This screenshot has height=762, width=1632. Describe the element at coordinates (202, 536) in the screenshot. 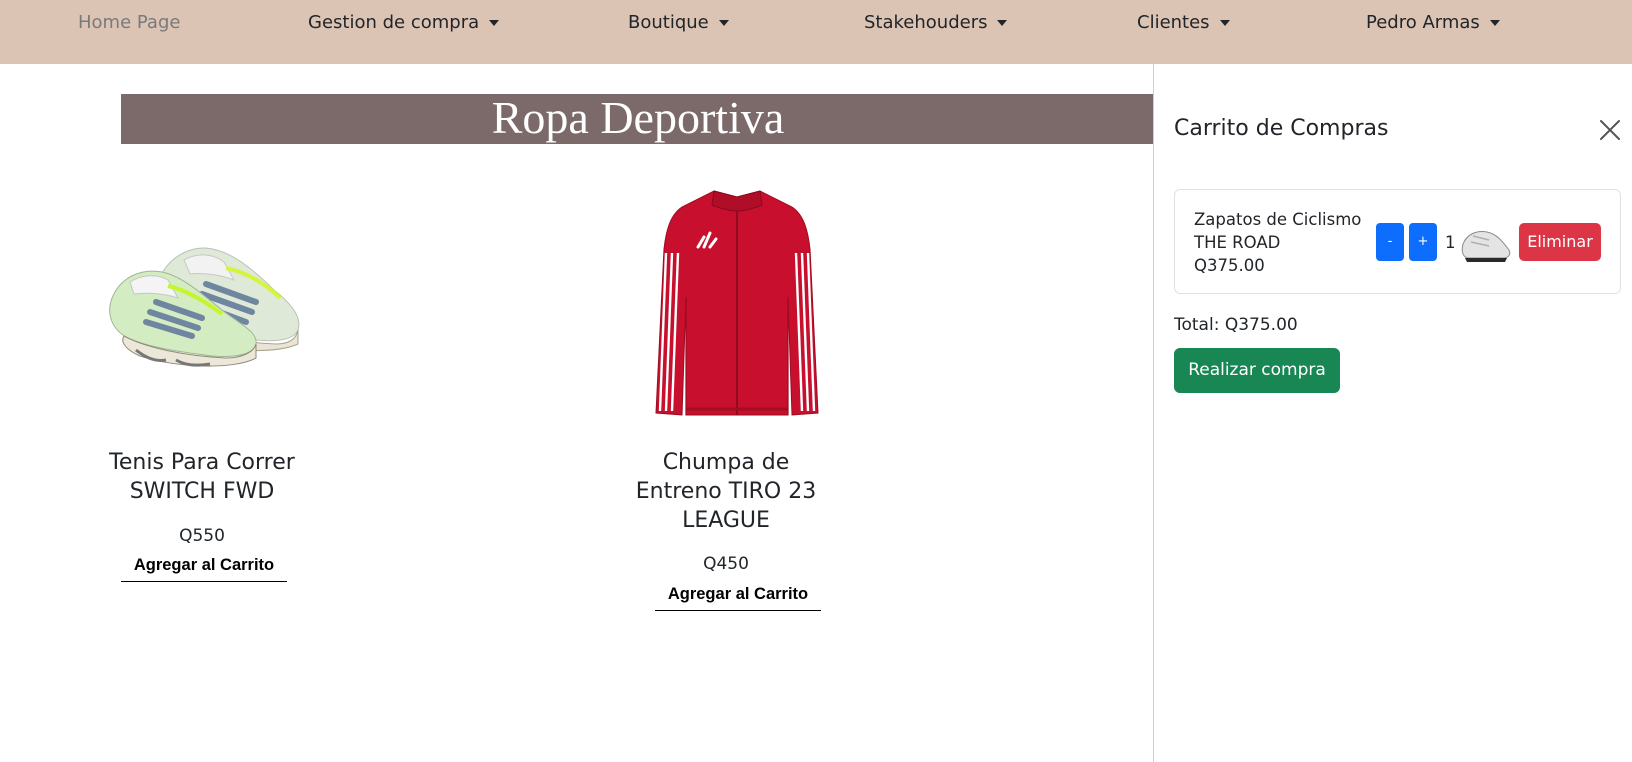

I see `product-price: Q550` at that location.